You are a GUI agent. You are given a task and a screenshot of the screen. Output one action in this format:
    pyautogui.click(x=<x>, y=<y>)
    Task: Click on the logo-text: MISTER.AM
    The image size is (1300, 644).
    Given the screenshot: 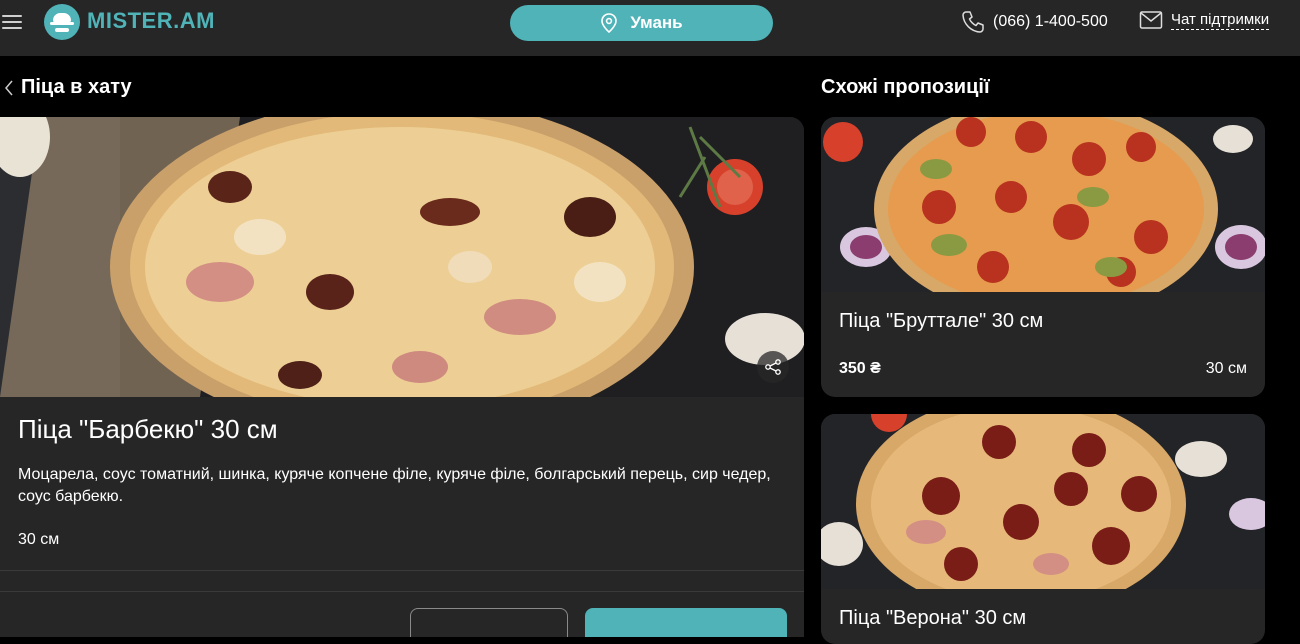 What is the action you would take?
    pyautogui.click(x=151, y=21)
    